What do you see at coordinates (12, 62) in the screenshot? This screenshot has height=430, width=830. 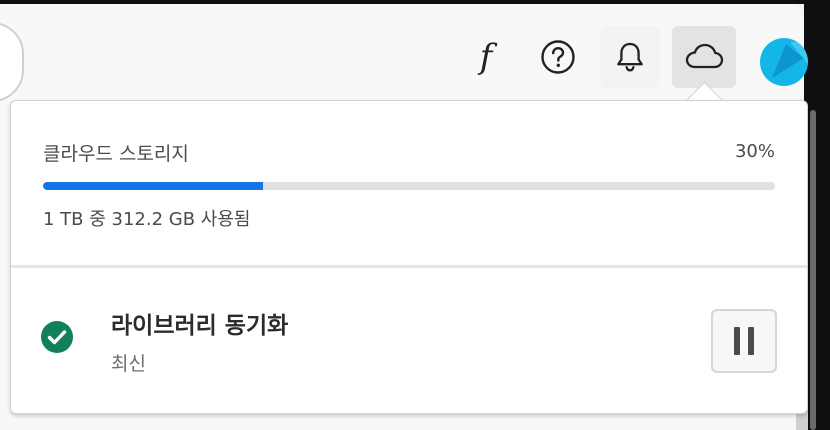 I see `search-field-edge` at bounding box center [12, 62].